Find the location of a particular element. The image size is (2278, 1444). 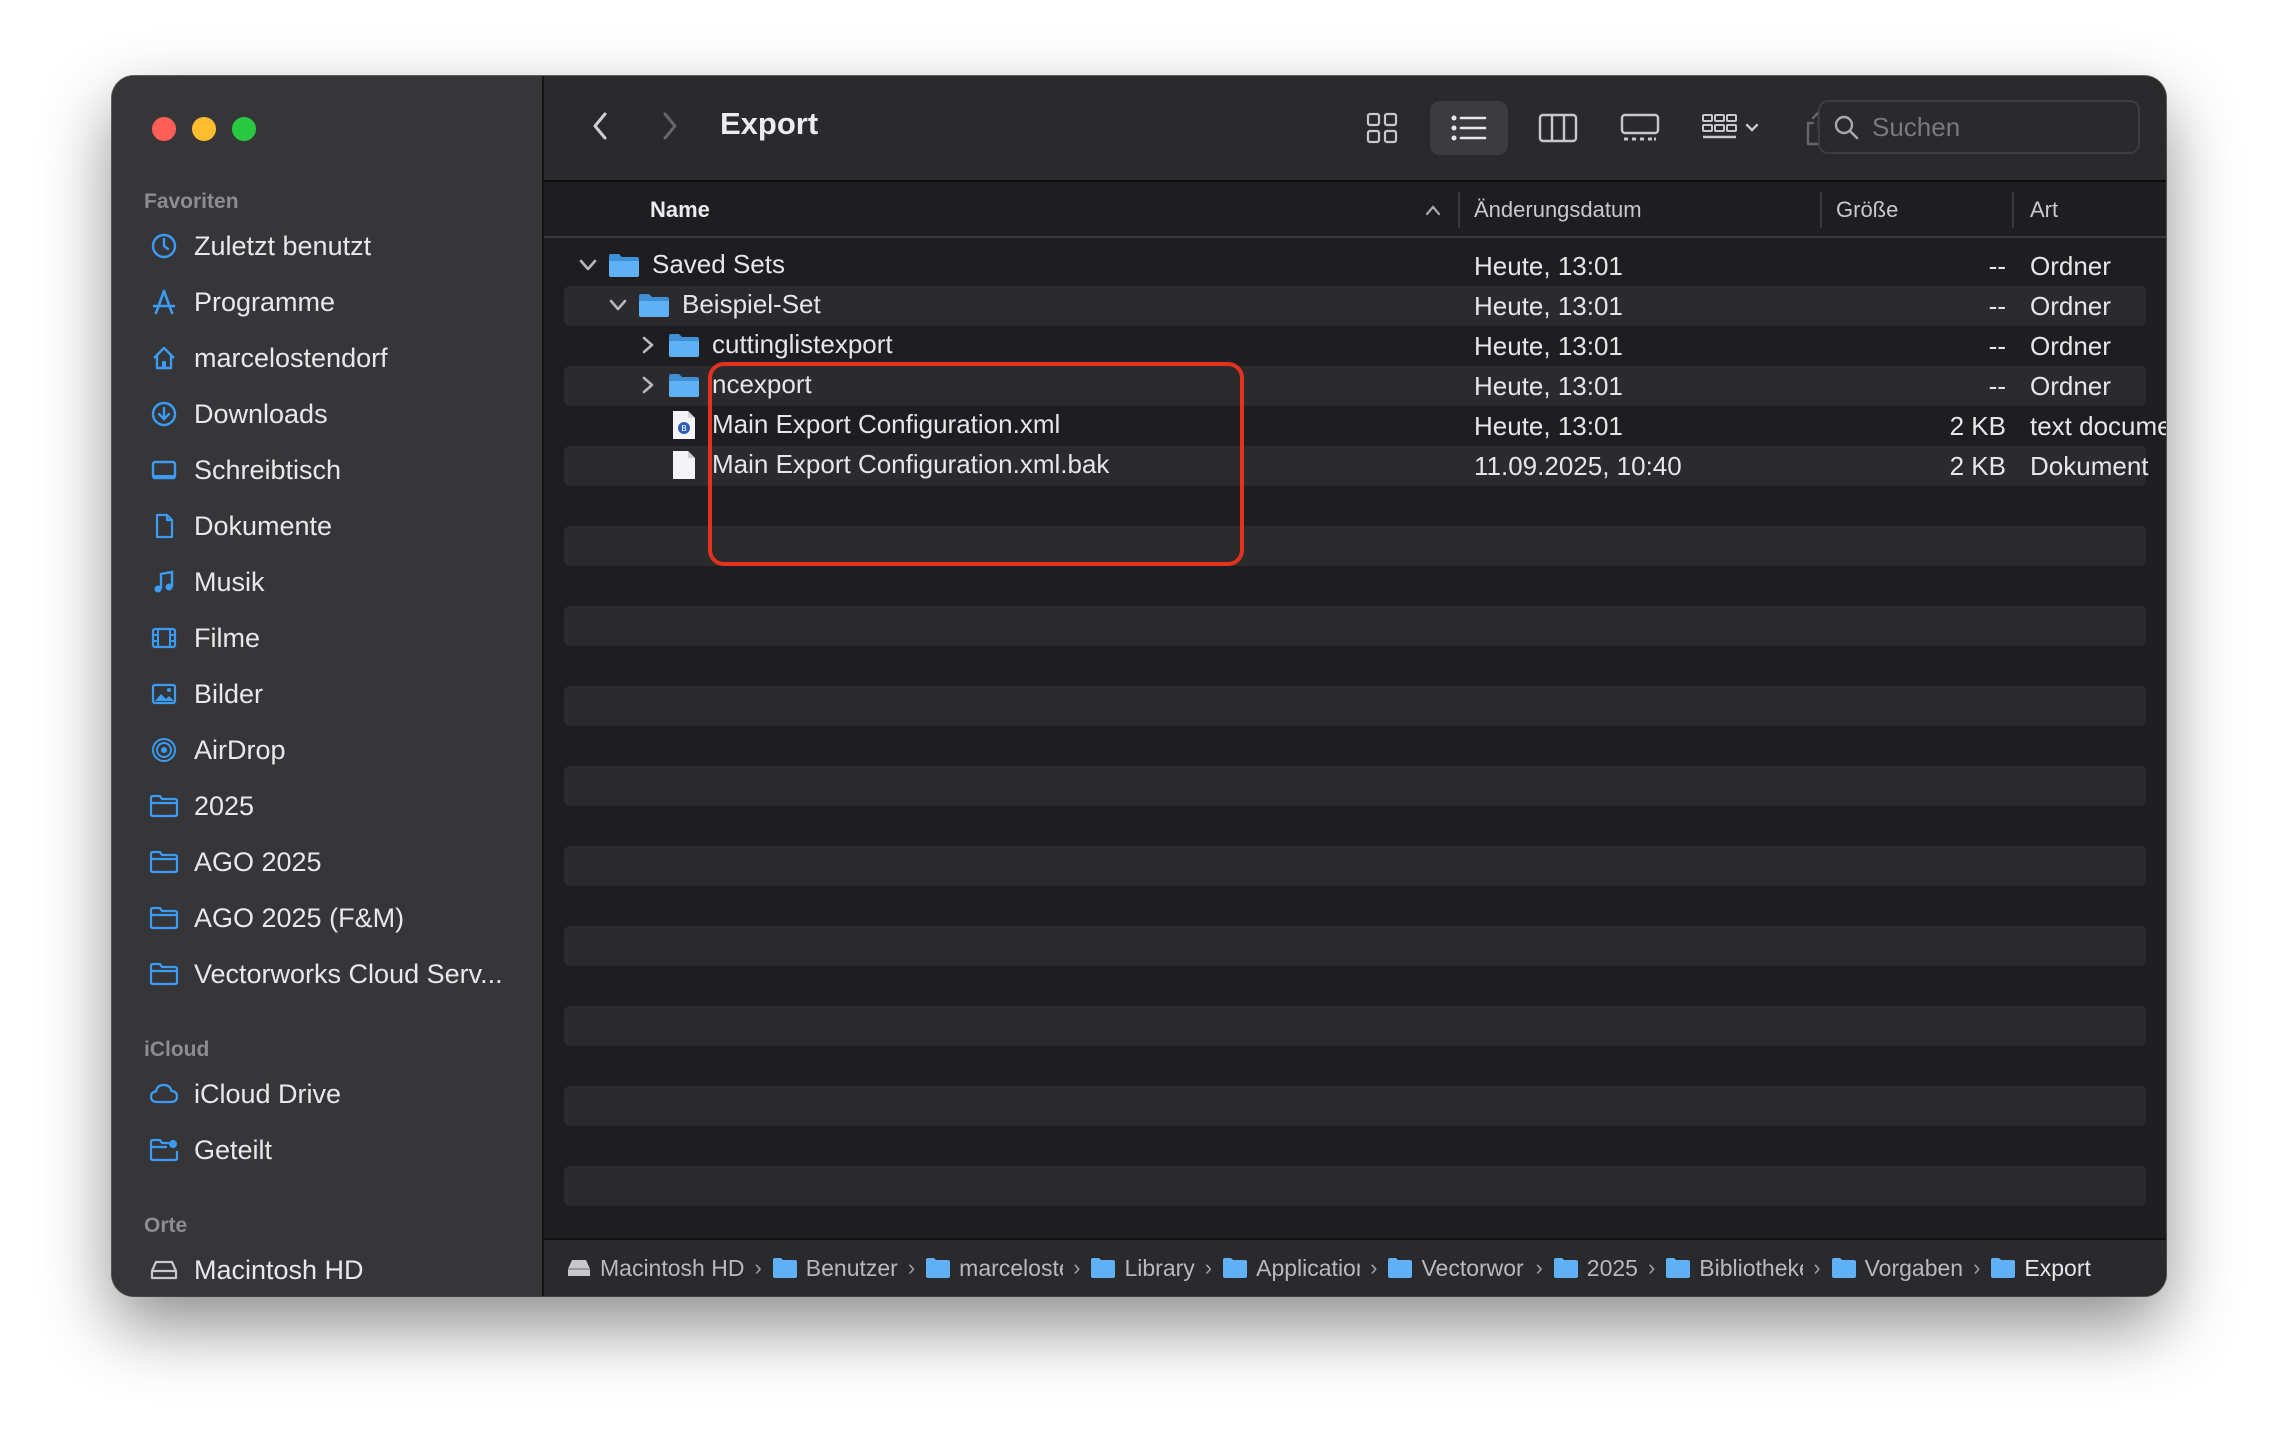

sidebar-item-label: AGO 2025 (F&M) is located at coordinates (299, 917).